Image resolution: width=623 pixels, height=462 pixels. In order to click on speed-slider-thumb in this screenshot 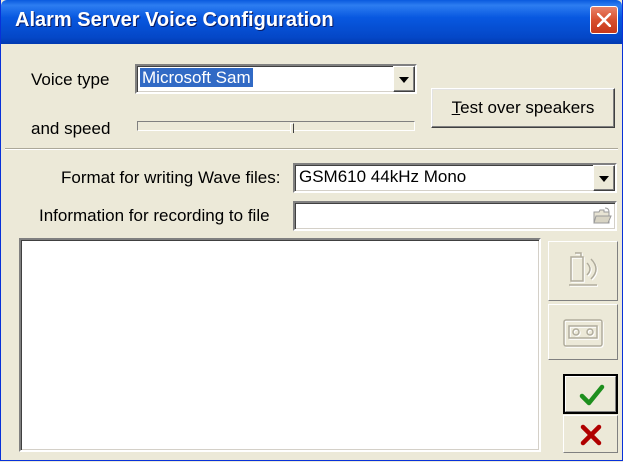, I will do `click(292, 128)`.